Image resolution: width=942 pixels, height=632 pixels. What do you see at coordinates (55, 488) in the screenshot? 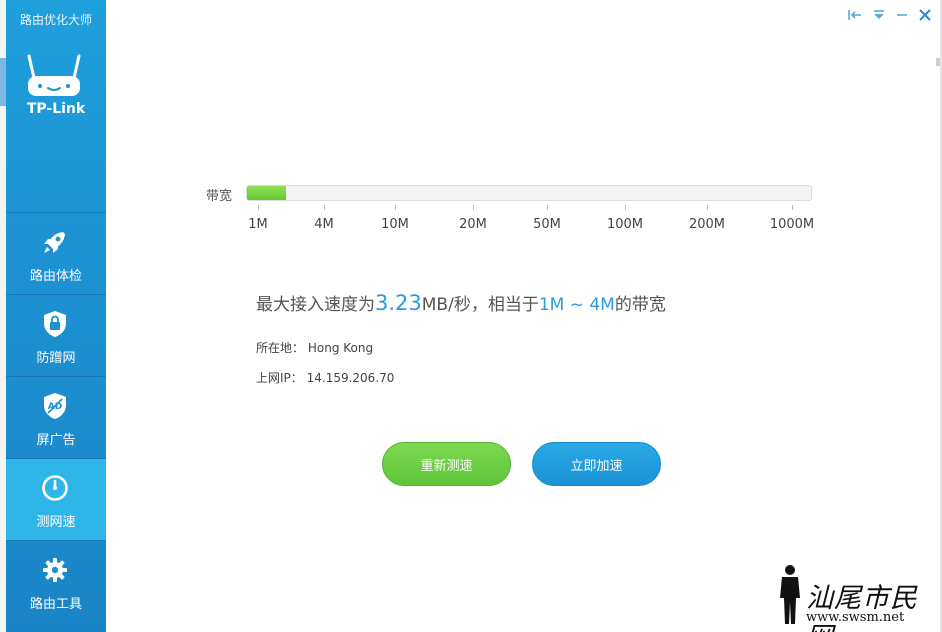
I see `speedometer-icon` at bounding box center [55, 488].